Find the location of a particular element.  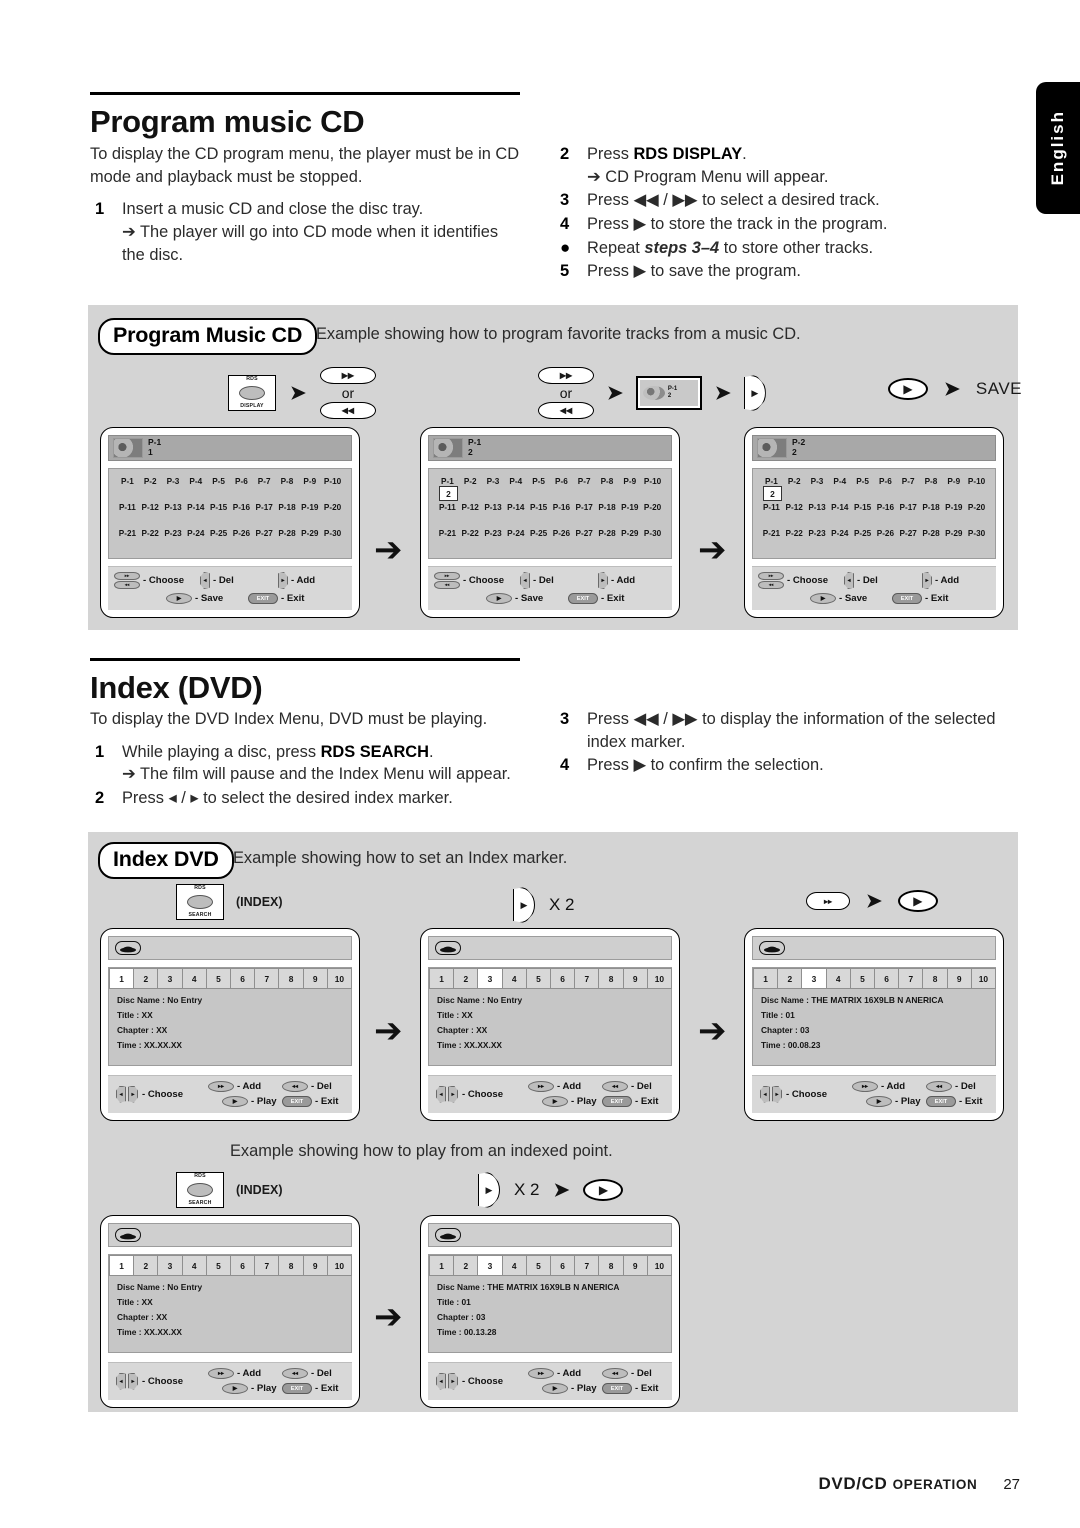

program-cell: P-29 is located at coordinates (629, 533).